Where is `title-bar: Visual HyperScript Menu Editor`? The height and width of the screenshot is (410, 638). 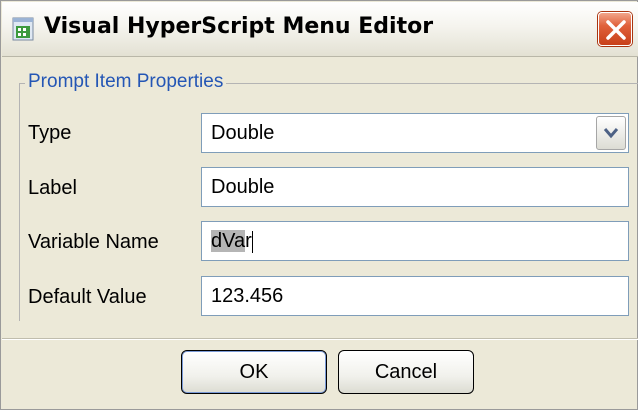 title-bar: Visual HyperScript Menu Editor is located at coordinates (320, 29).